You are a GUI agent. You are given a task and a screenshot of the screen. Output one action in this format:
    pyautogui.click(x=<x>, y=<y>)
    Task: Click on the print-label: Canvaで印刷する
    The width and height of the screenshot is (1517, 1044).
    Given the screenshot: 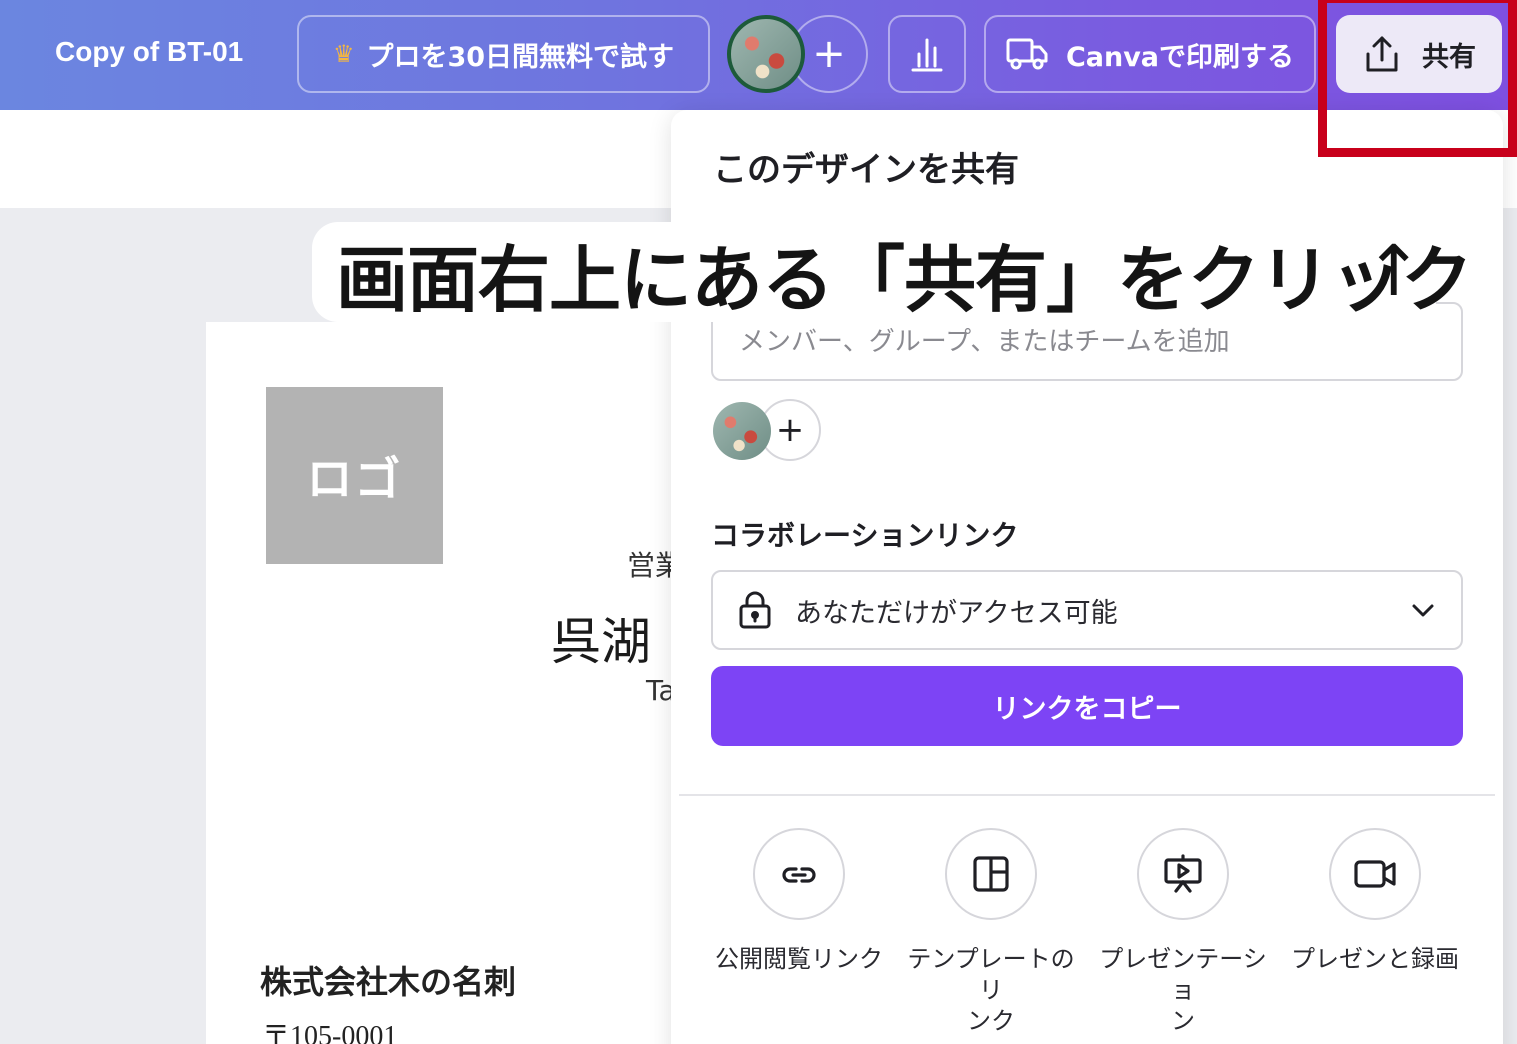 What is the action you would take?
    pyautogui.click(x=1180, y=57)
    